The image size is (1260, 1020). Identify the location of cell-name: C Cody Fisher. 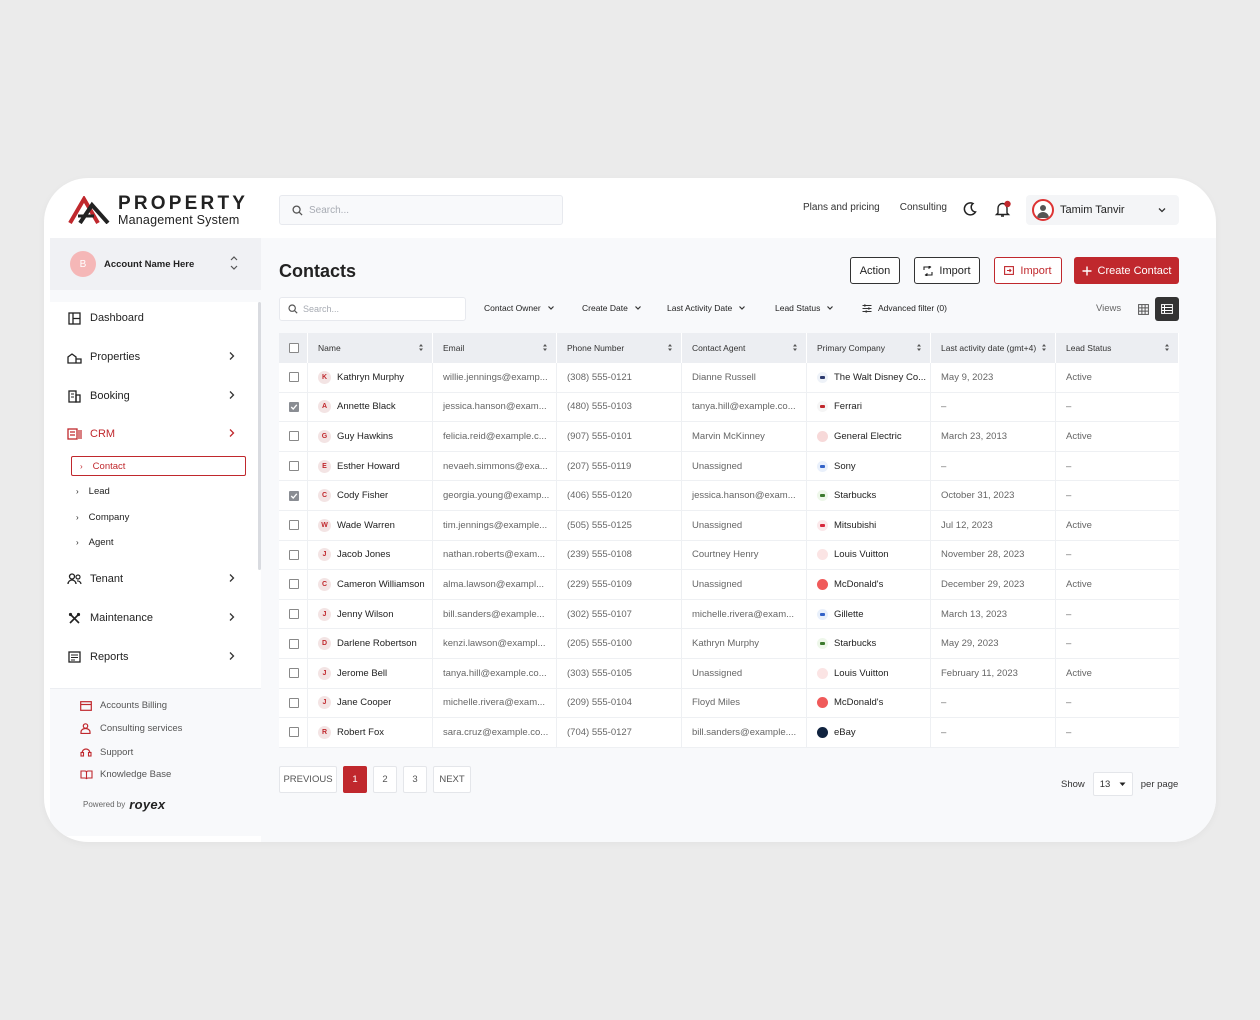
(370, 495).